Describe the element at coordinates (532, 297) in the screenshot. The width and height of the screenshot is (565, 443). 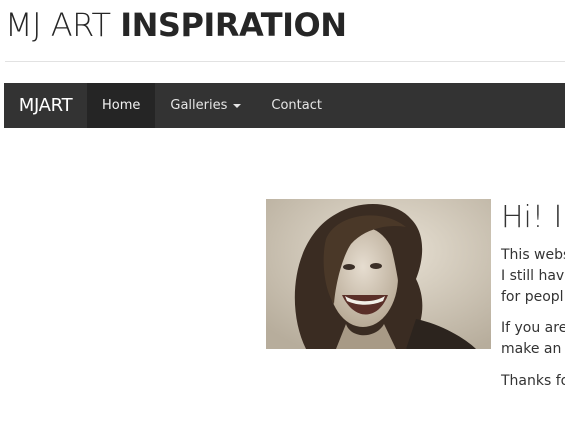
I see `intro-paragraph-1-line-3: for peopl` at that location.